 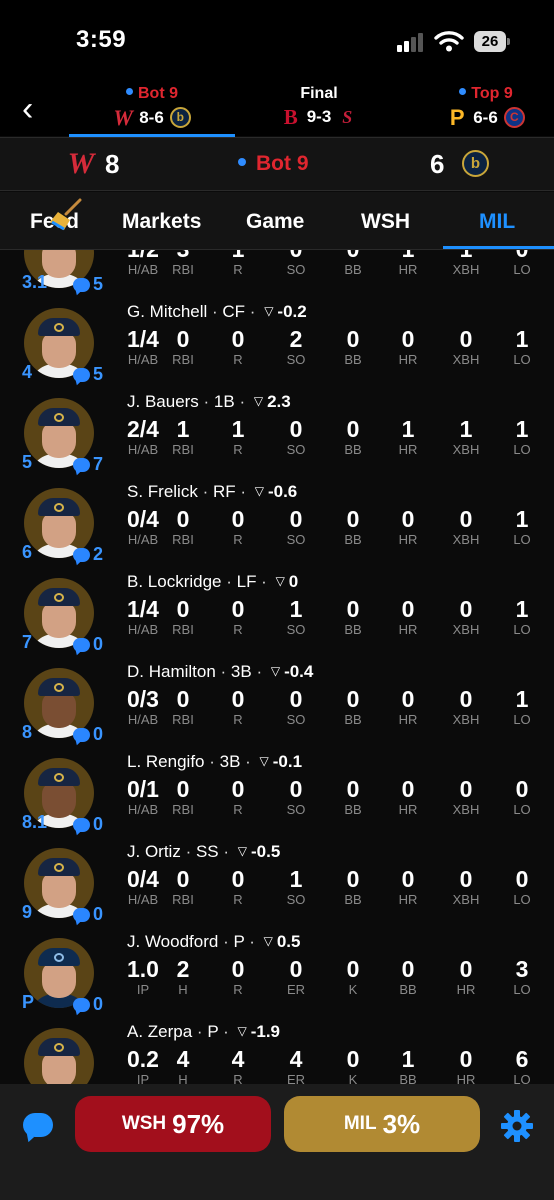 What do you see at coordinates (277, 276) in the screenshot?
I see `player-row: 3.151/2H/AB3RBI1R0SO0BB1HR1XBH0LO` at bounding box center [277, 276].